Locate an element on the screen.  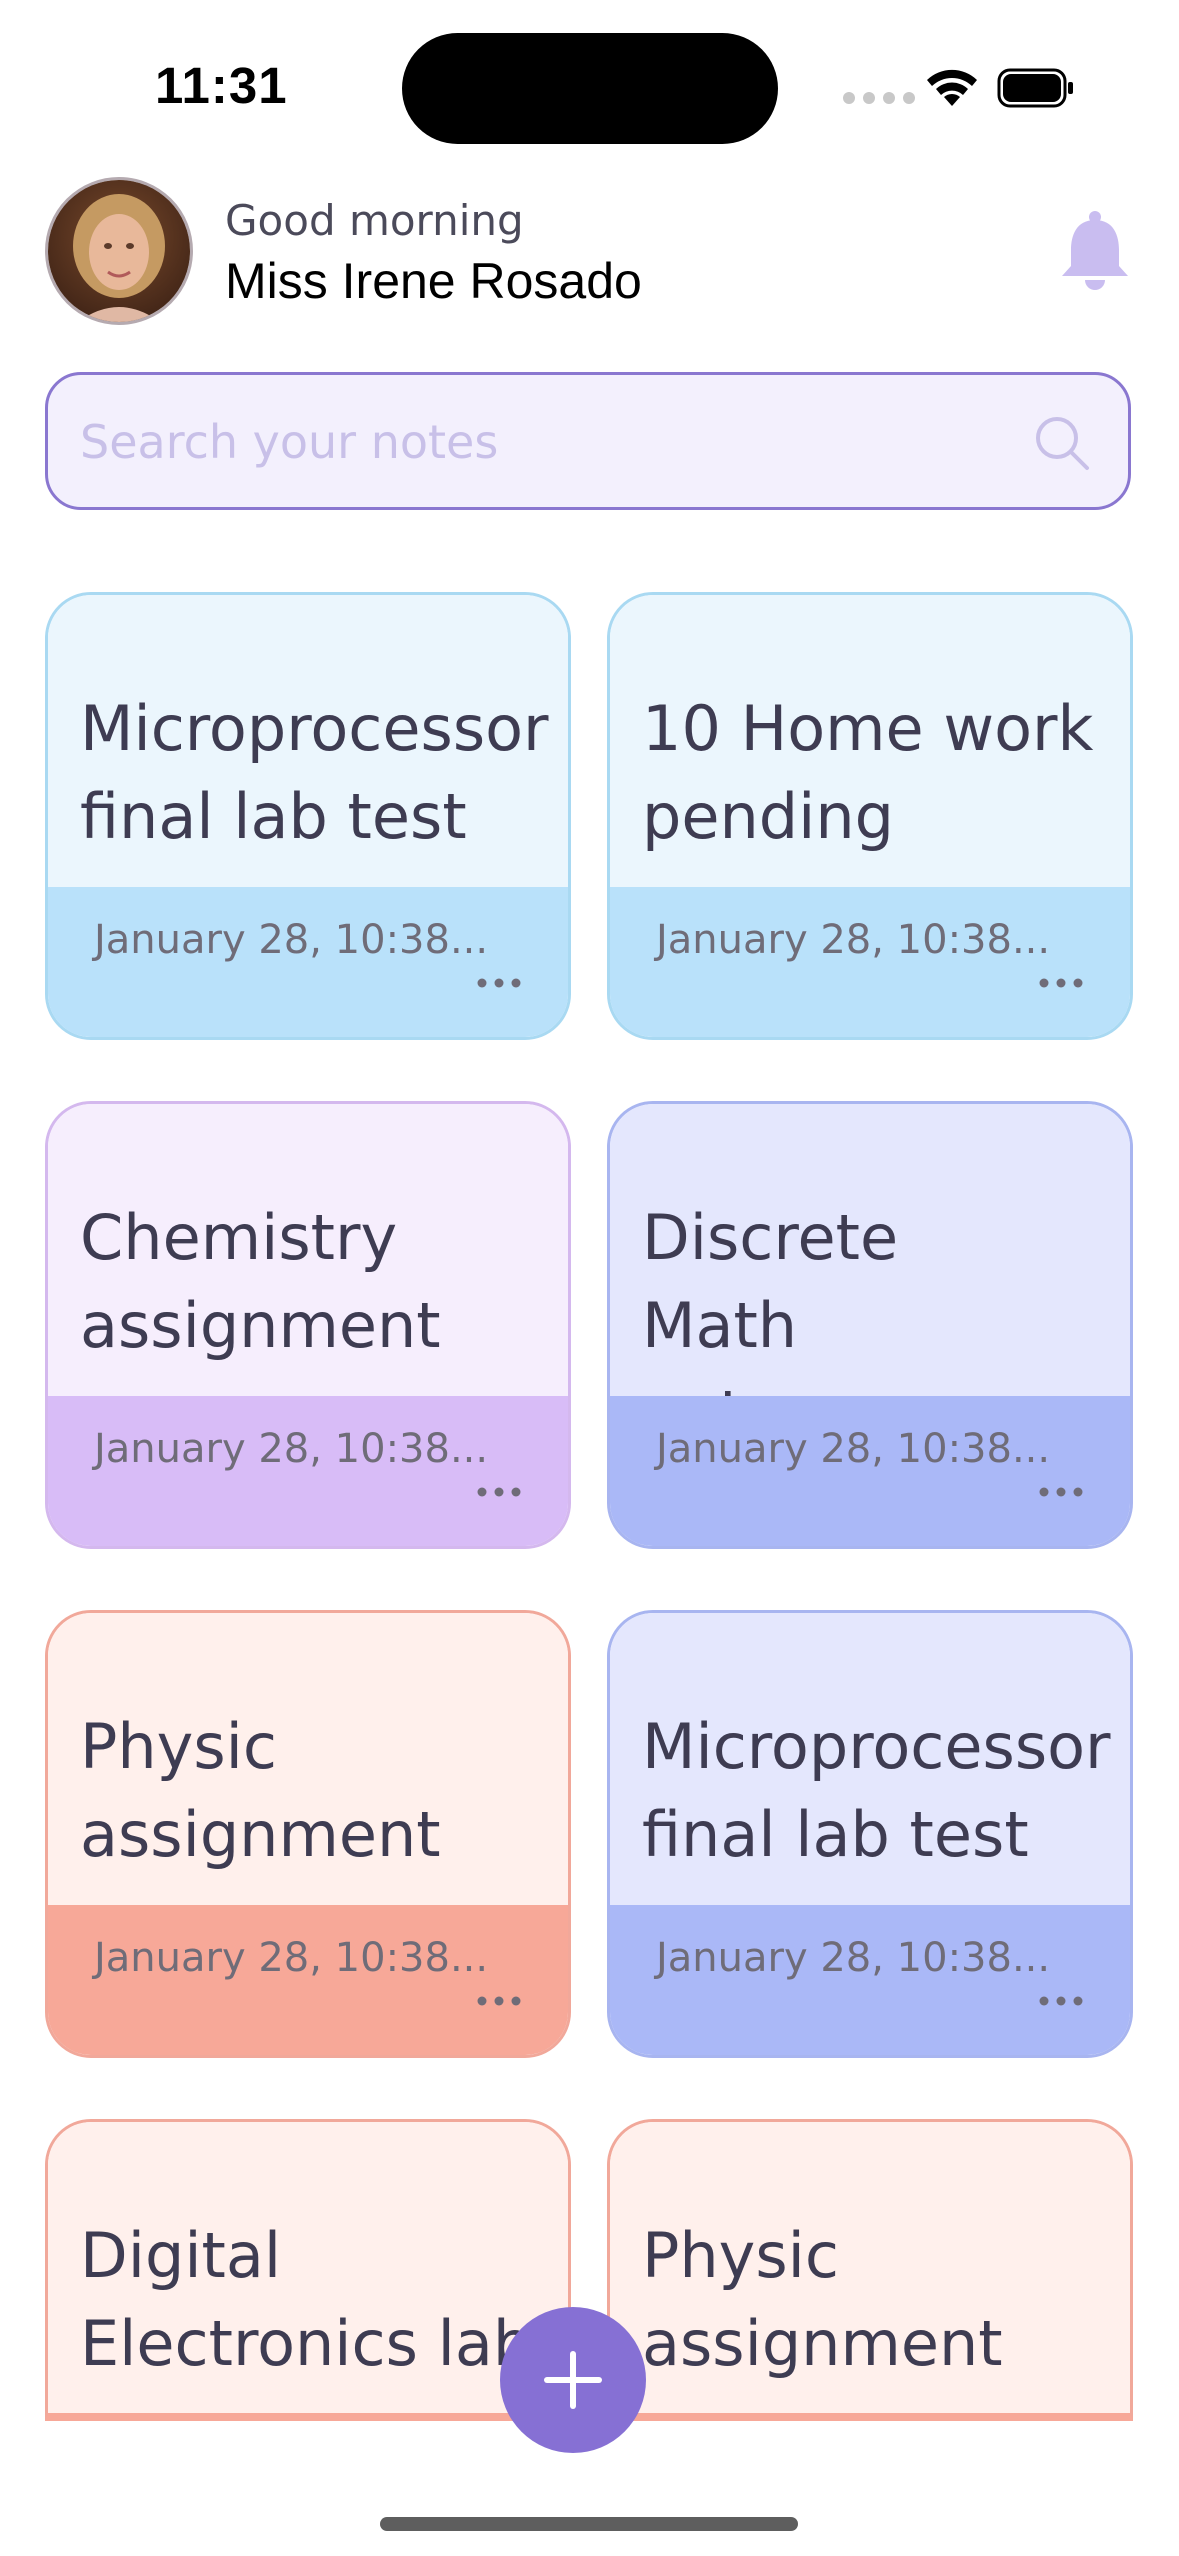
note-card-header: Discrete Math notes is located at coordinates (870, 1277).